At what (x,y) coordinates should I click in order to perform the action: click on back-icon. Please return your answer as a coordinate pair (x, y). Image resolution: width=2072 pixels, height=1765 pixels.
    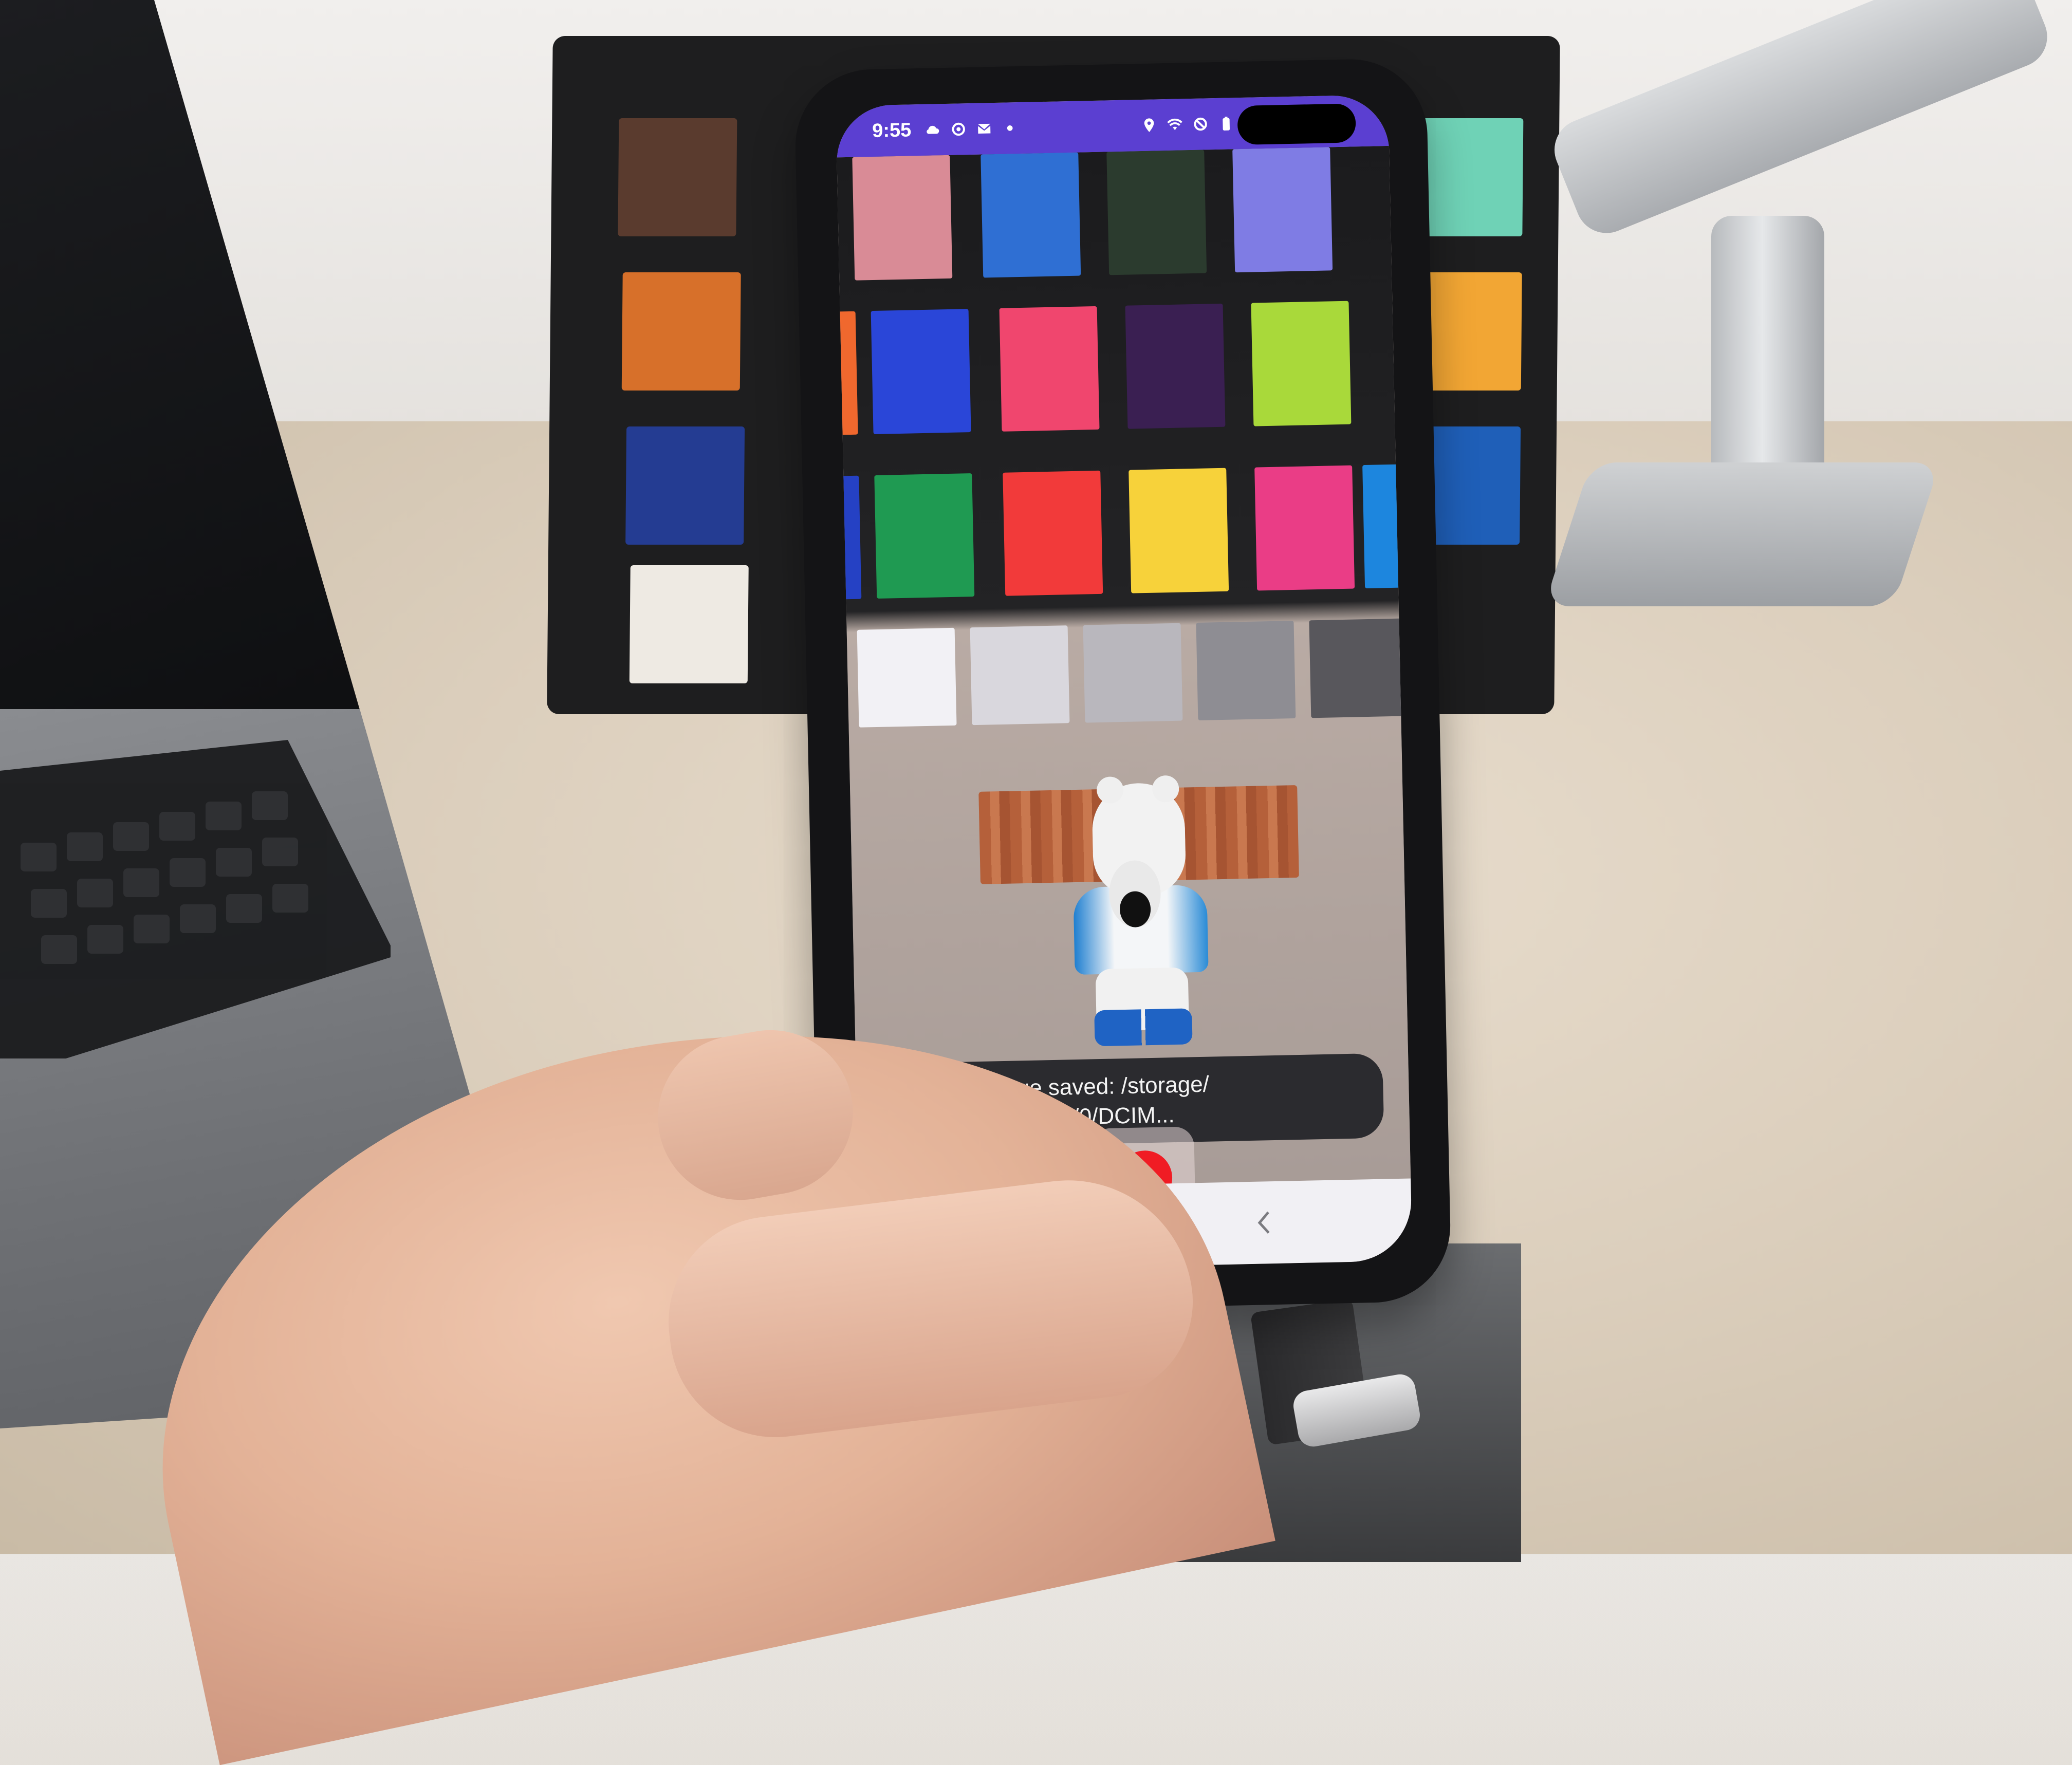
    Looking at the image, I should click on (1265, 1223).